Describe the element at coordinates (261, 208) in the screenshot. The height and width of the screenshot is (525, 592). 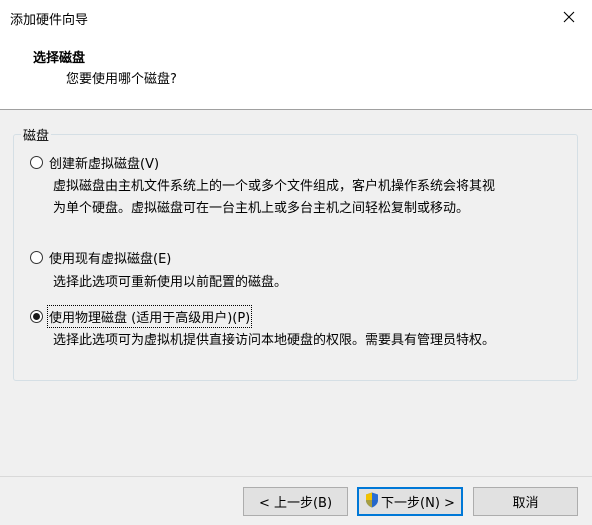
I see `description-line: 为单个硬盘。虚拟磁盘可在一台主机上或多台主机之间轻松复制或移动。` at that location.